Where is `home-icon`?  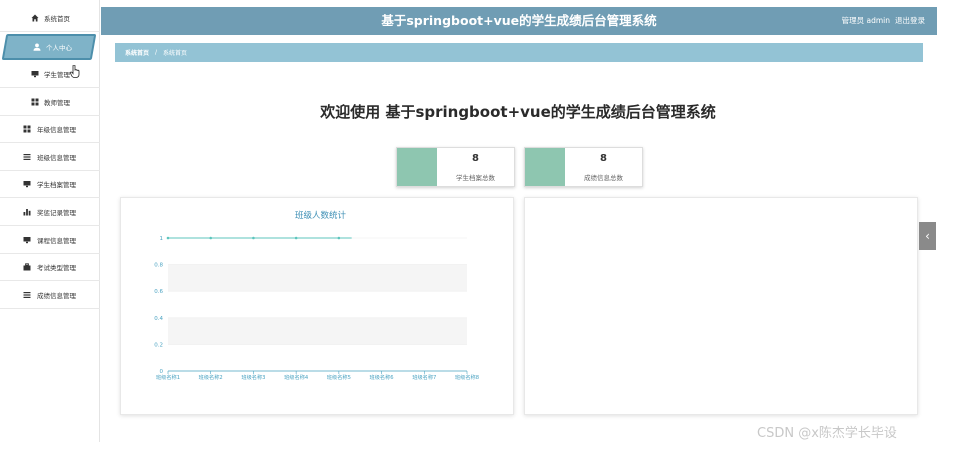 home-icon is located at coordinates (35, 18).